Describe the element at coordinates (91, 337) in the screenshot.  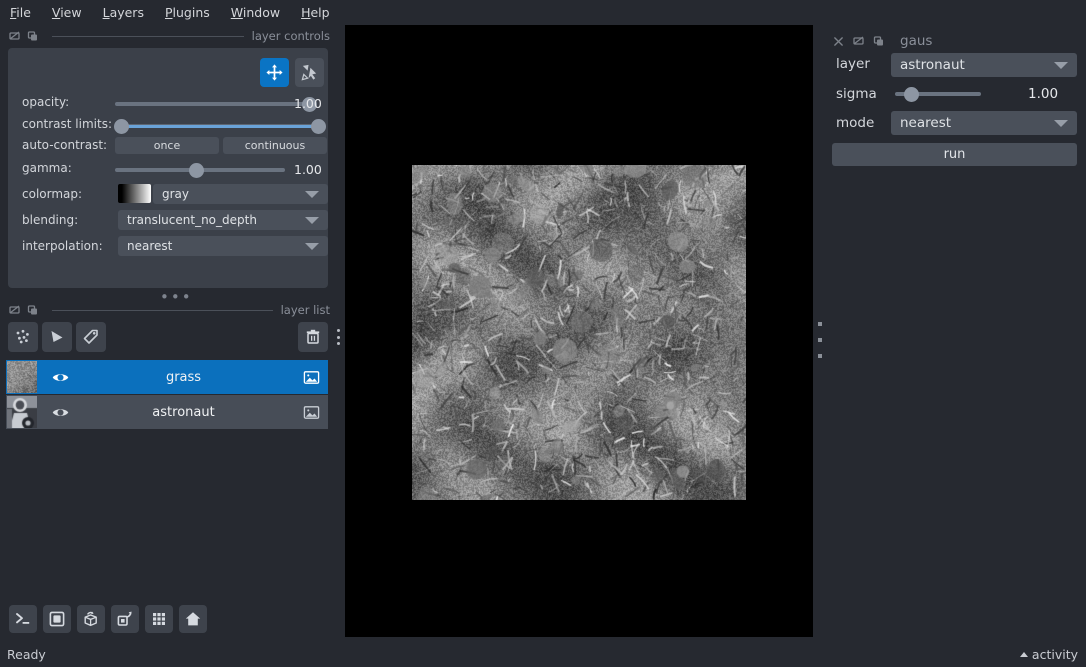
I see `new-labels-layer-button` at that location.